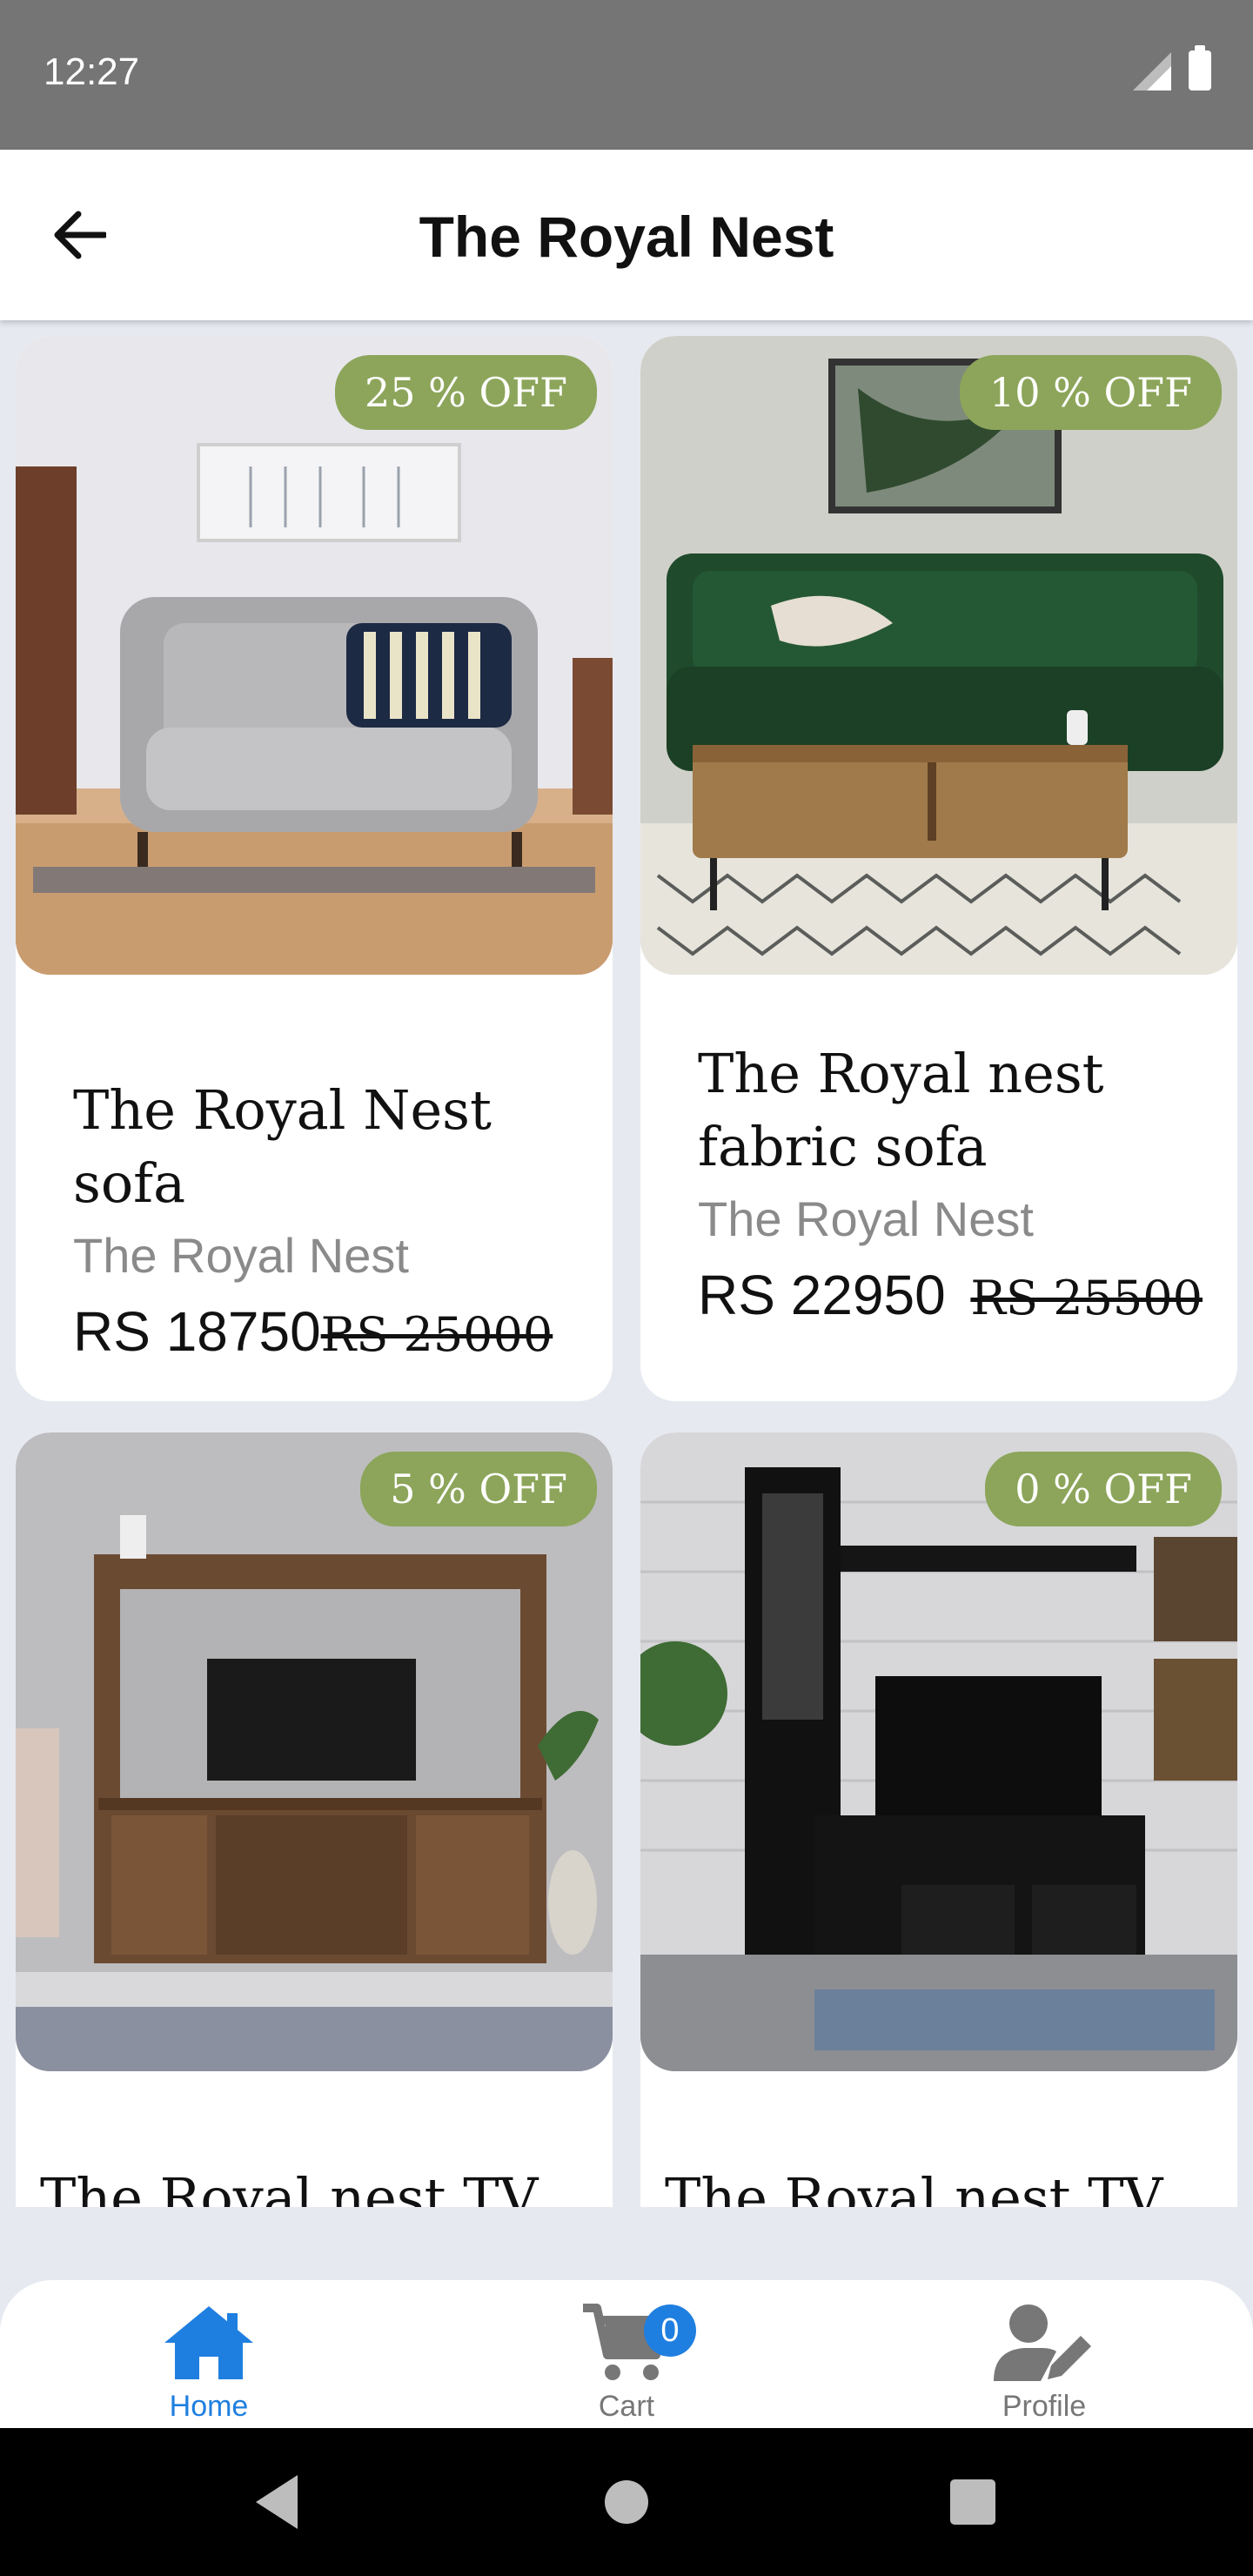  I want to click on system-nav-bar, so click(626, 2502).